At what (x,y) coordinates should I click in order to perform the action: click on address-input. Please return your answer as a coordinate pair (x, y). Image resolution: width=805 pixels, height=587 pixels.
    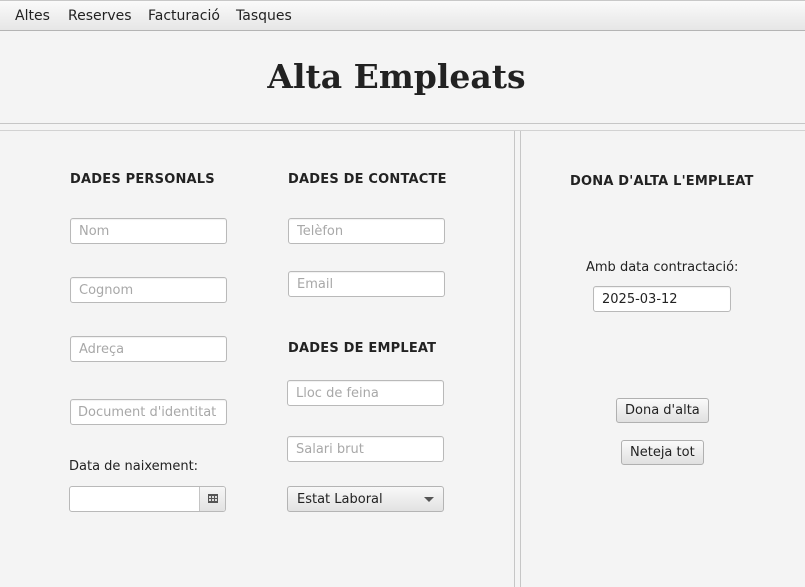
    Looking at the image, I should click on (148, 349).